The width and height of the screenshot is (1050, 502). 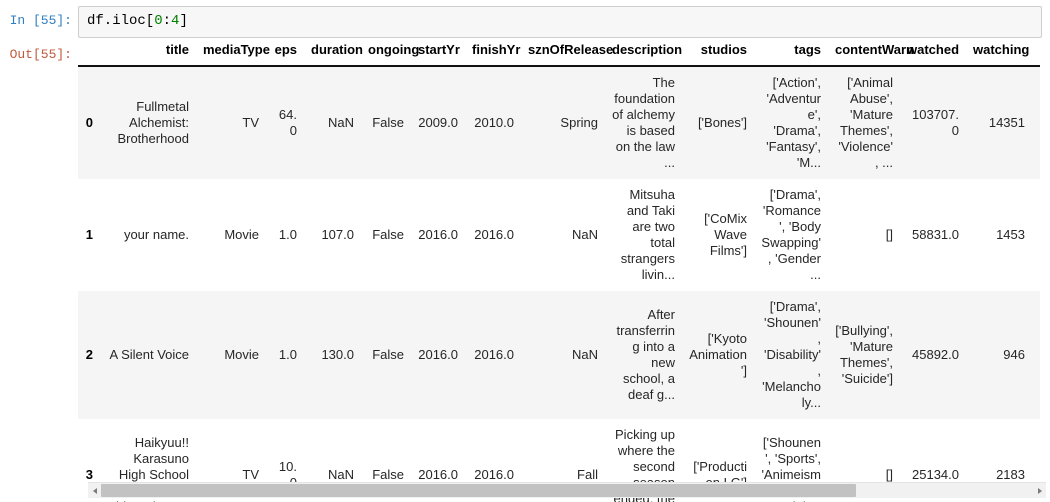 I want to click on column-header-startyr: startYr, so click(x=438, y=54).